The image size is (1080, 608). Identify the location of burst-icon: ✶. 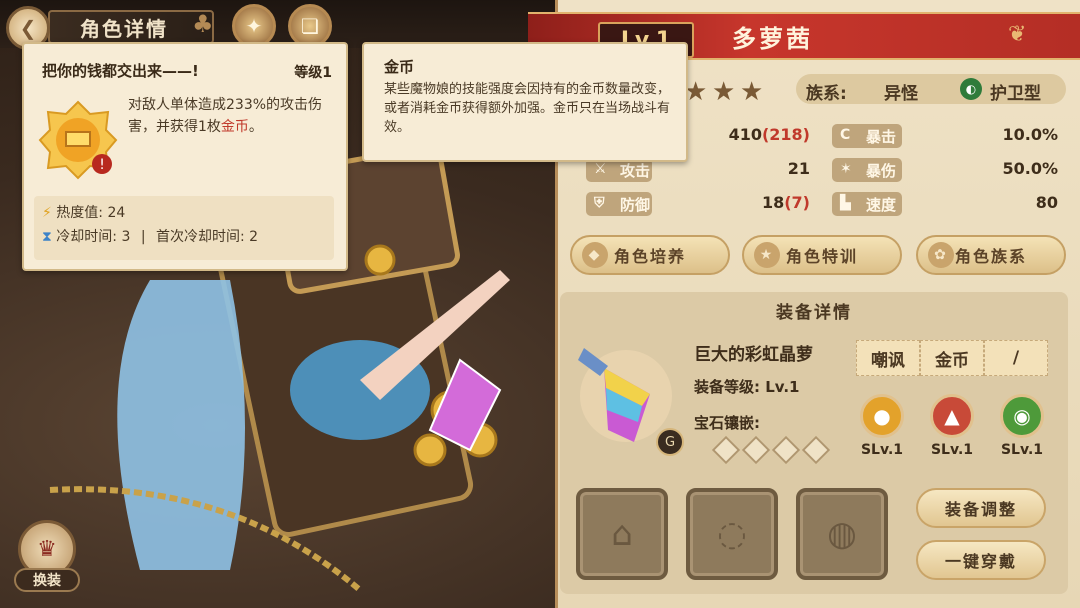
(846, 169).